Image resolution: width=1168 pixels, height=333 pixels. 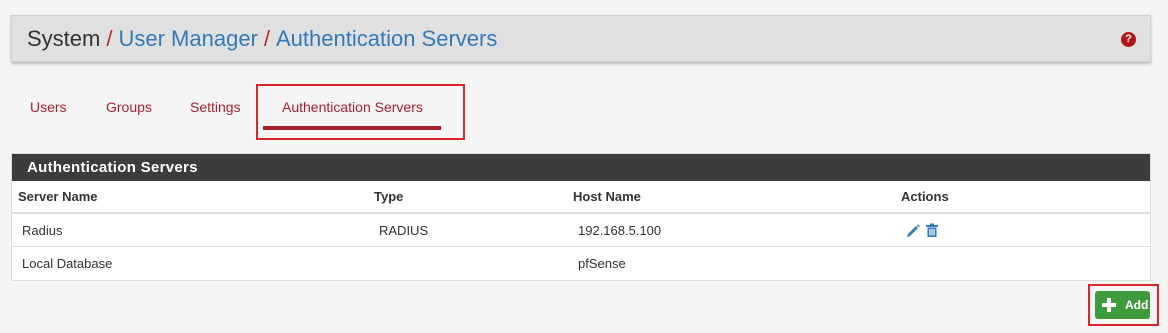 What do you see at coordinates (64, 38) in the screenshot?
I see `breadcrumb-root: System` at bounding box center [64, 38].